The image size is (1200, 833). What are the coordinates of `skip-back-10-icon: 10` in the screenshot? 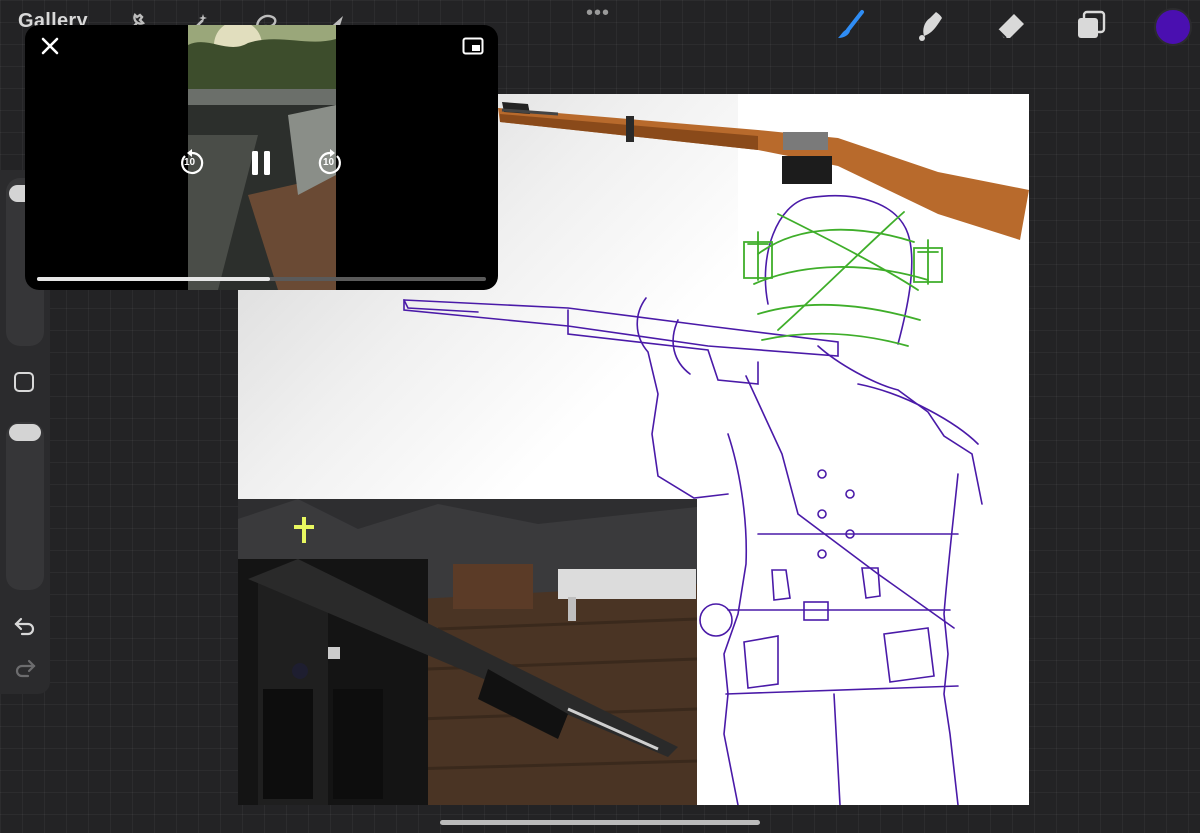 It's located at (192, 163).